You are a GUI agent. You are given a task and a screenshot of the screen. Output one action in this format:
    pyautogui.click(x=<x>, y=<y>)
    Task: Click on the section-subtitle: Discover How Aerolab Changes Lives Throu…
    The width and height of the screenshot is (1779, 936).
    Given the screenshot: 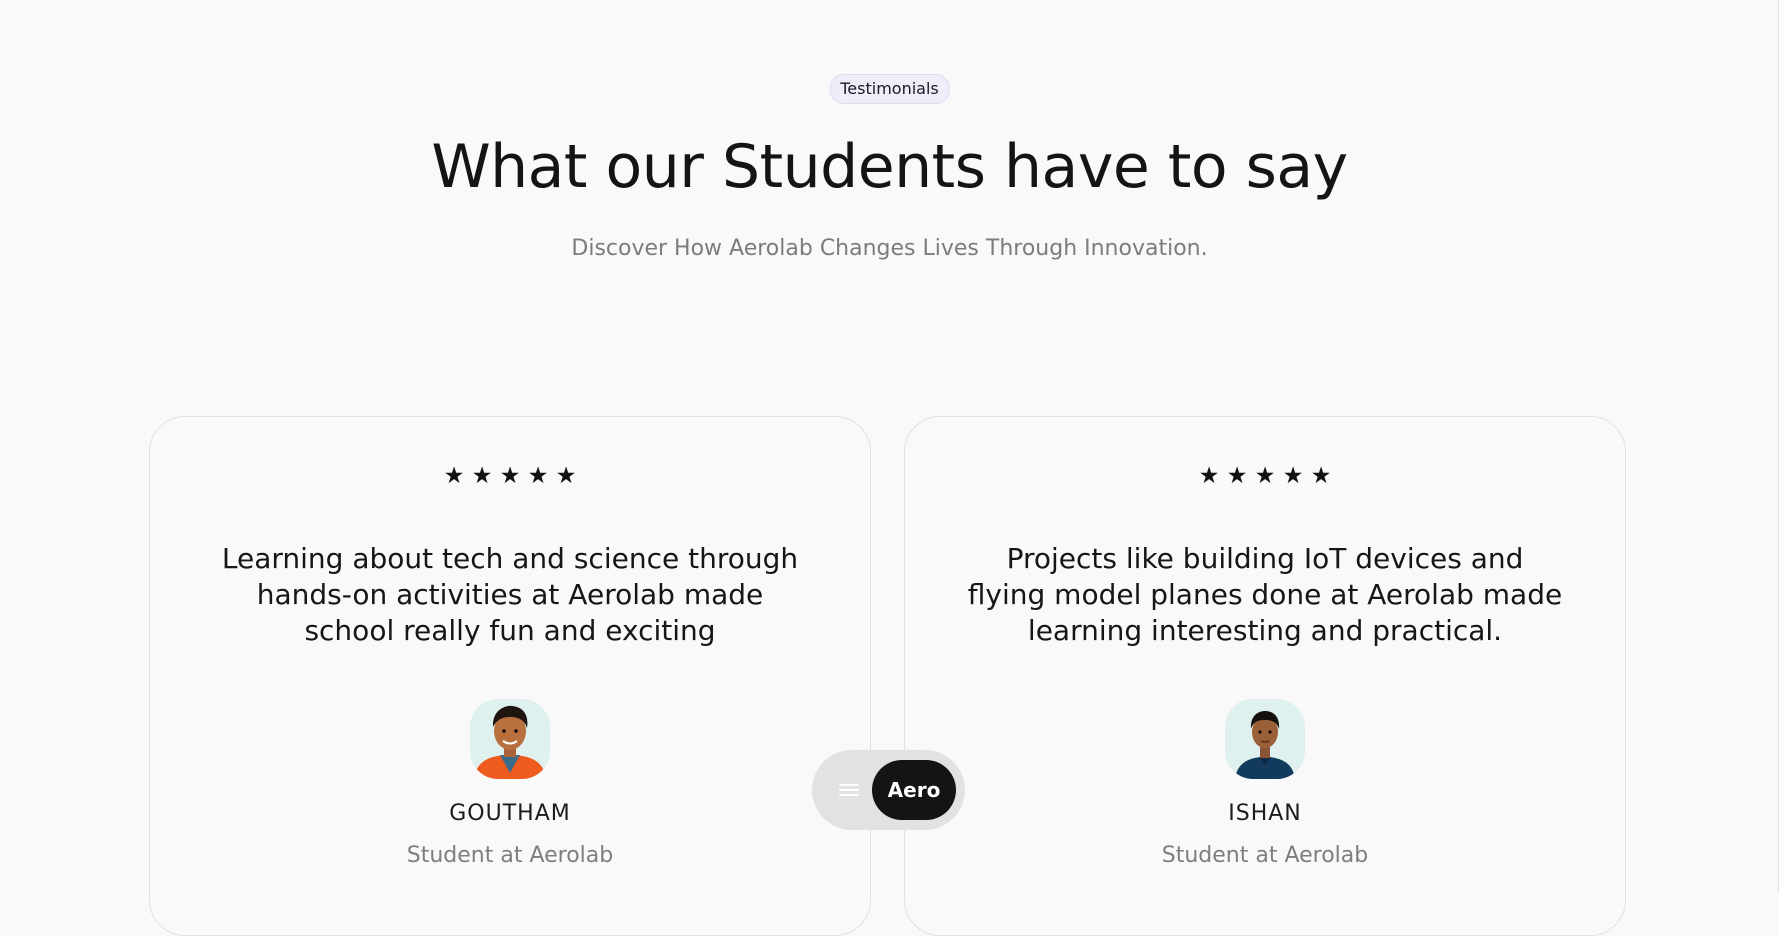 What is the action you would take?
    pyautogui.click(x=889, y=248)
    